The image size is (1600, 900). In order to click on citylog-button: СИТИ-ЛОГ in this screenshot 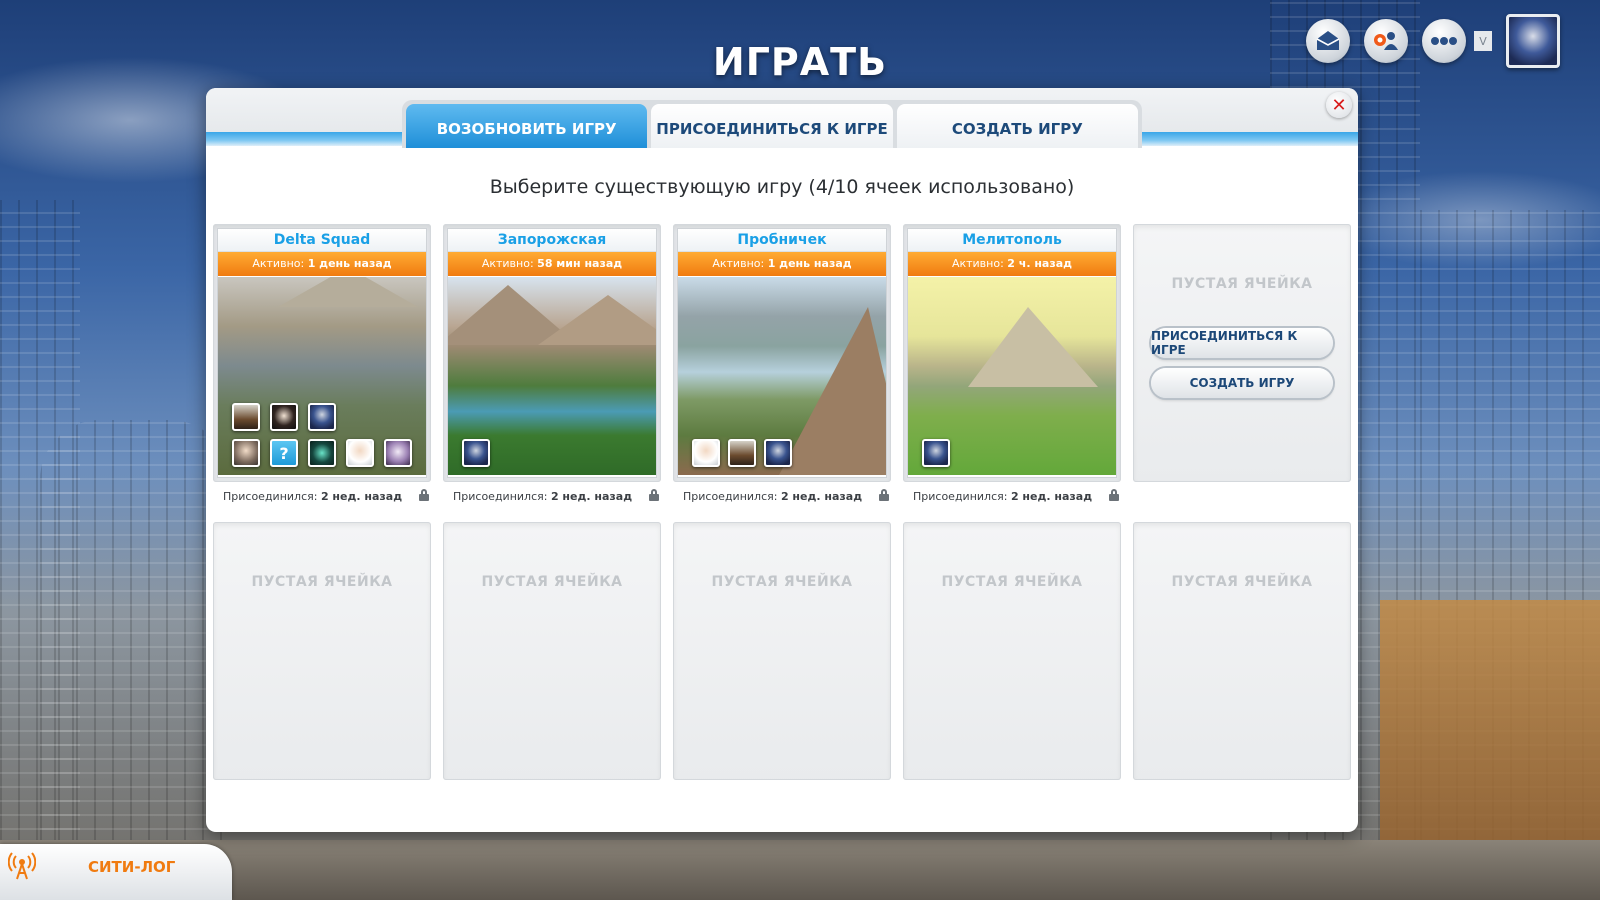, I will do `click(116, 872)`.